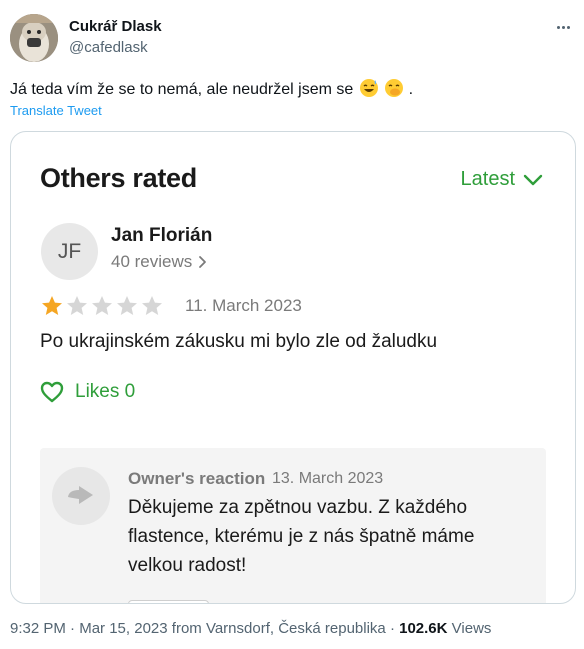 This screenshot has height=649, width=584. Describe the element at coordinates (203, 262) in the screenshot. I see `chevron-right-icon` at that location.